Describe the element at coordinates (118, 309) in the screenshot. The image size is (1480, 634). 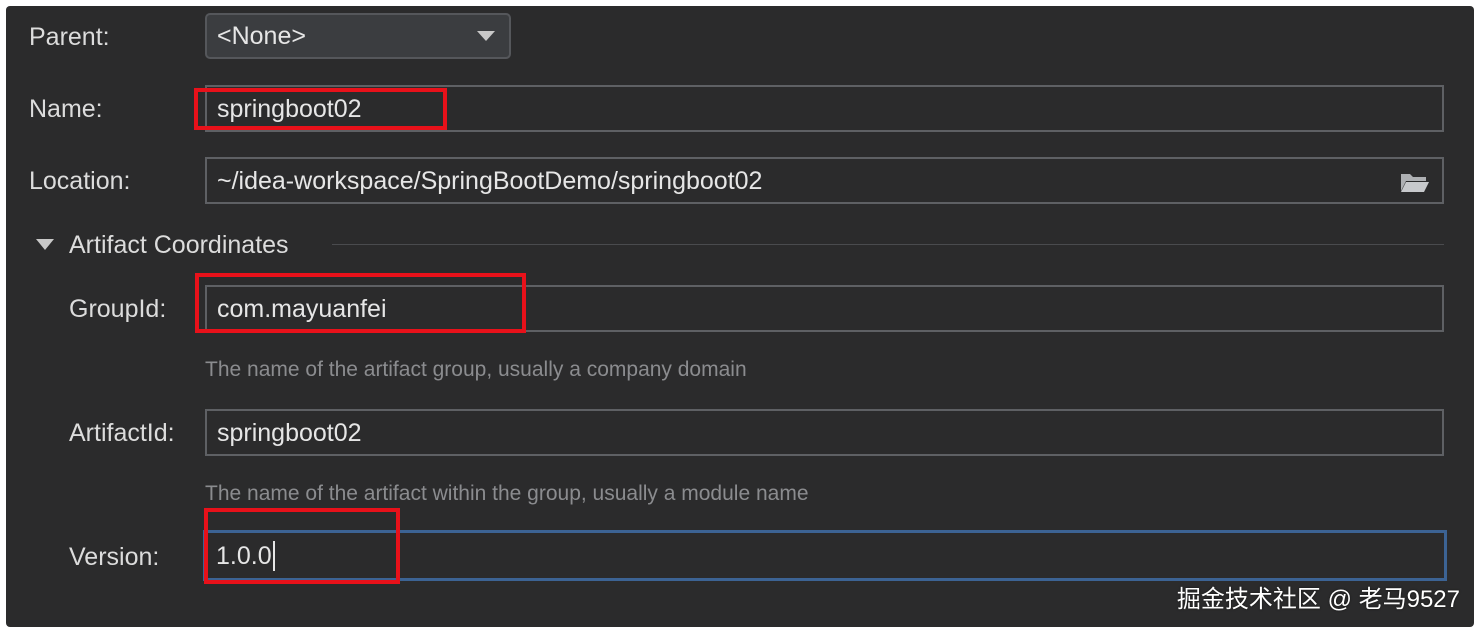
I see `groupid-label: GroupId:` at that location.